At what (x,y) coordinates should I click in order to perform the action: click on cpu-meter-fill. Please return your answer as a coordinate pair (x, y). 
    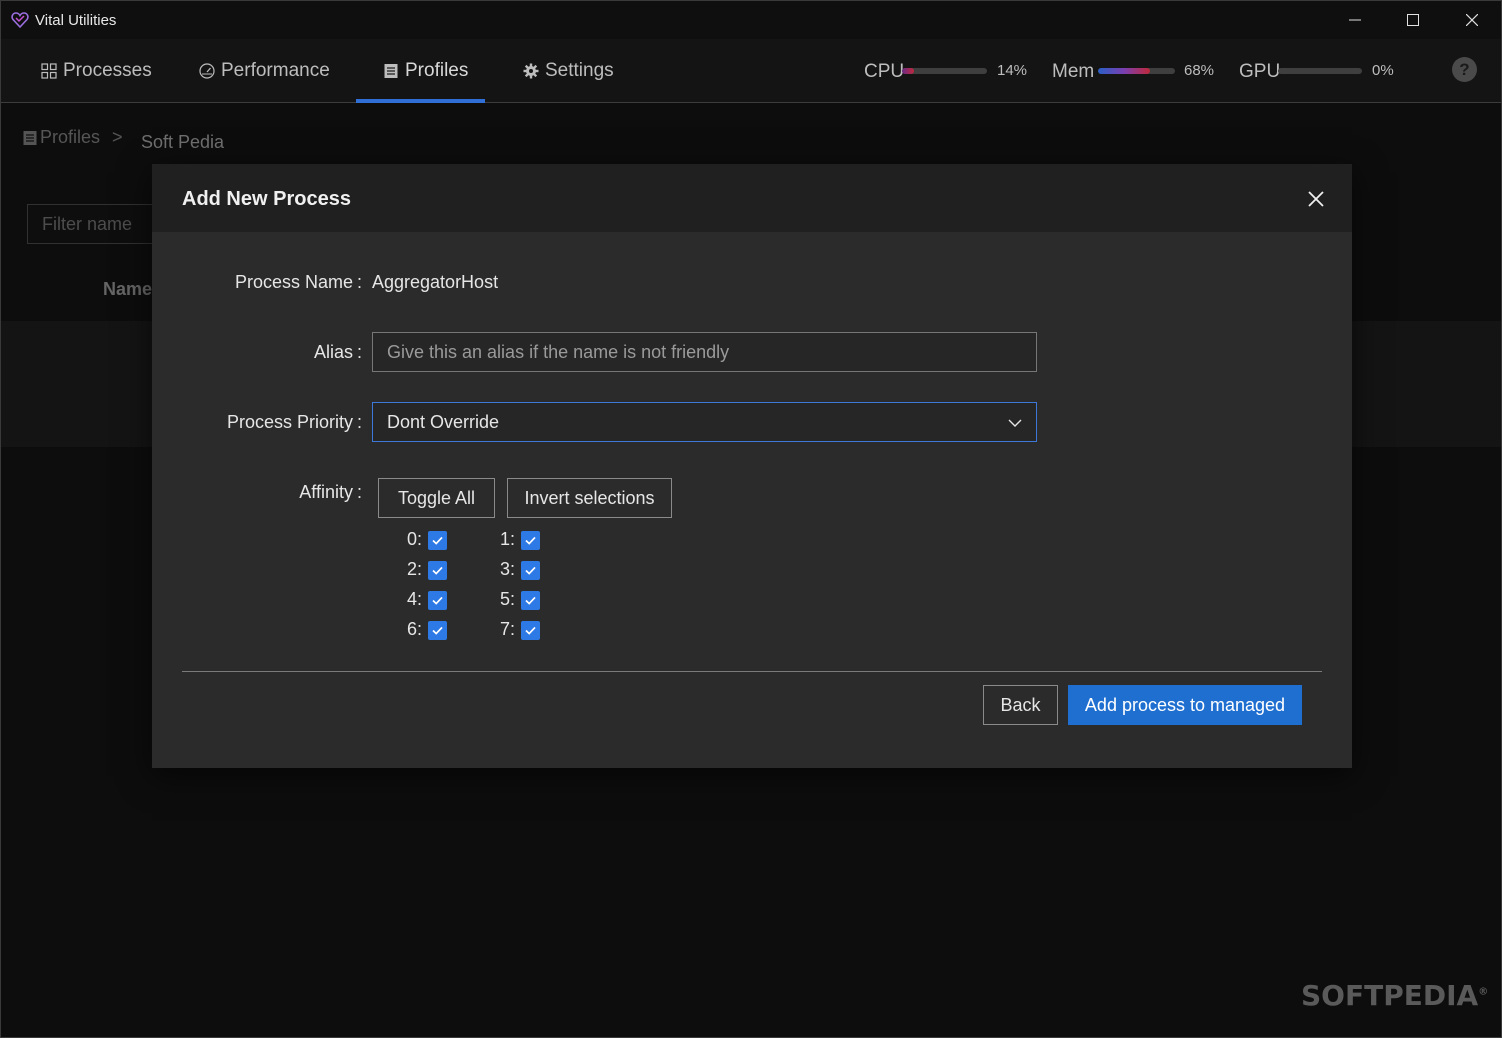
    Looking at the image, I should click on (908, 71).